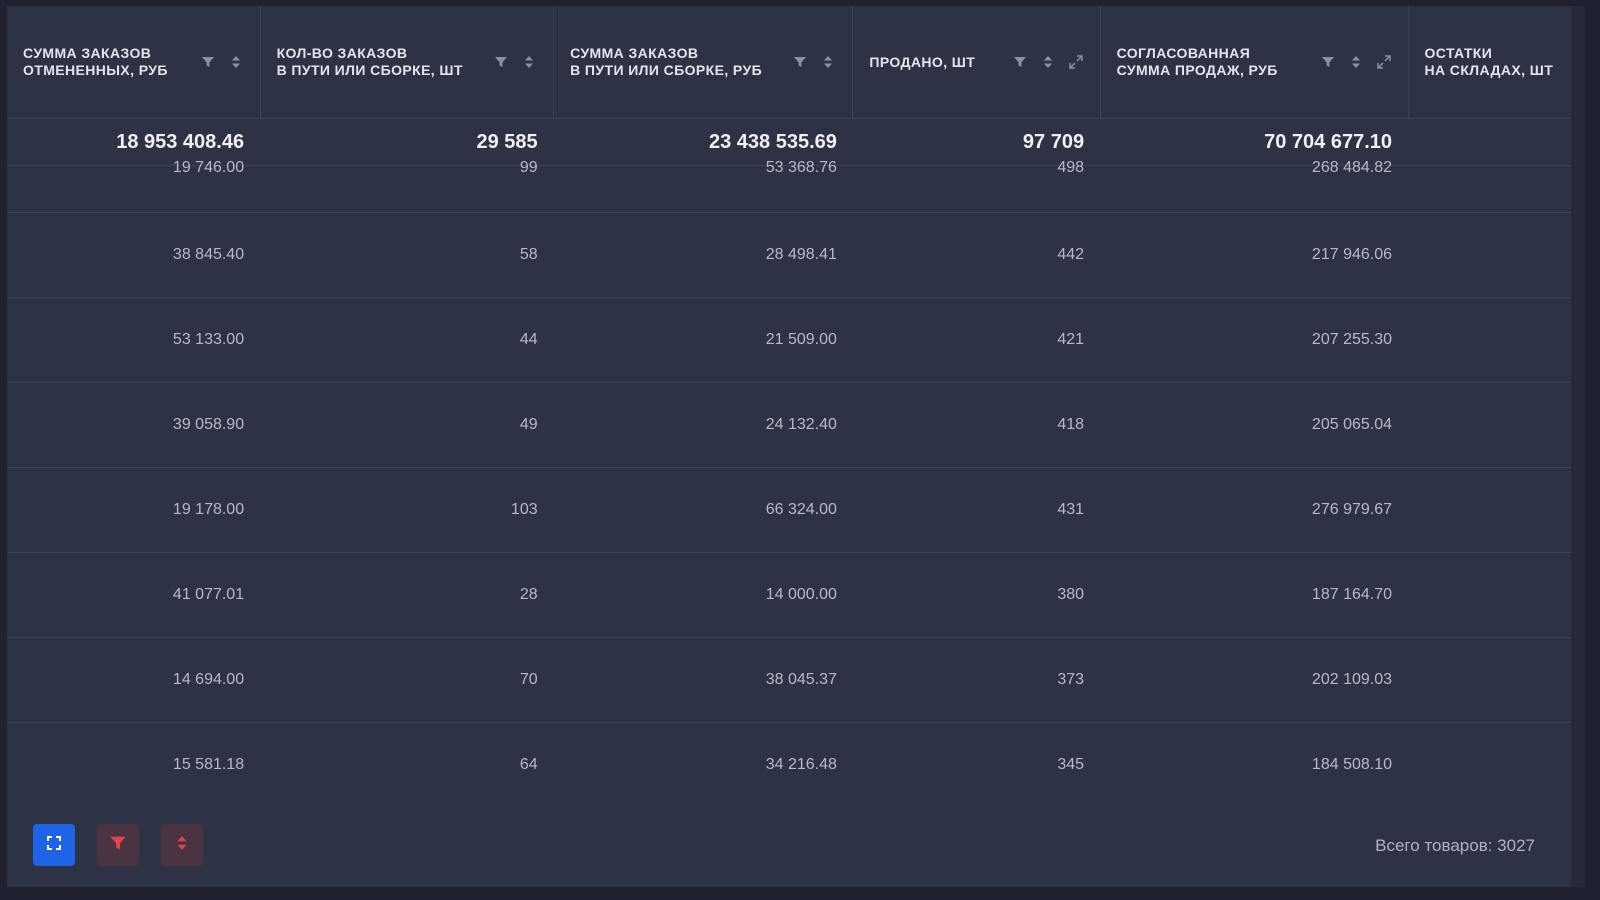  I want to click on total-cell: 29 585, so click(407, 142).